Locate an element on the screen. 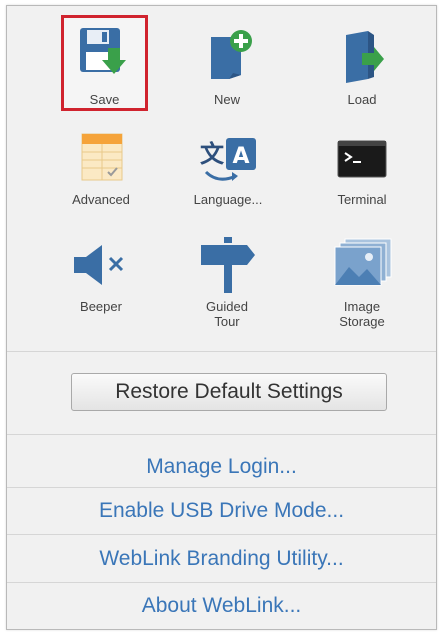 The width and height of the screenshot is (441, 634). beeper-tile: Beeper is located at coordinates (101, 281).